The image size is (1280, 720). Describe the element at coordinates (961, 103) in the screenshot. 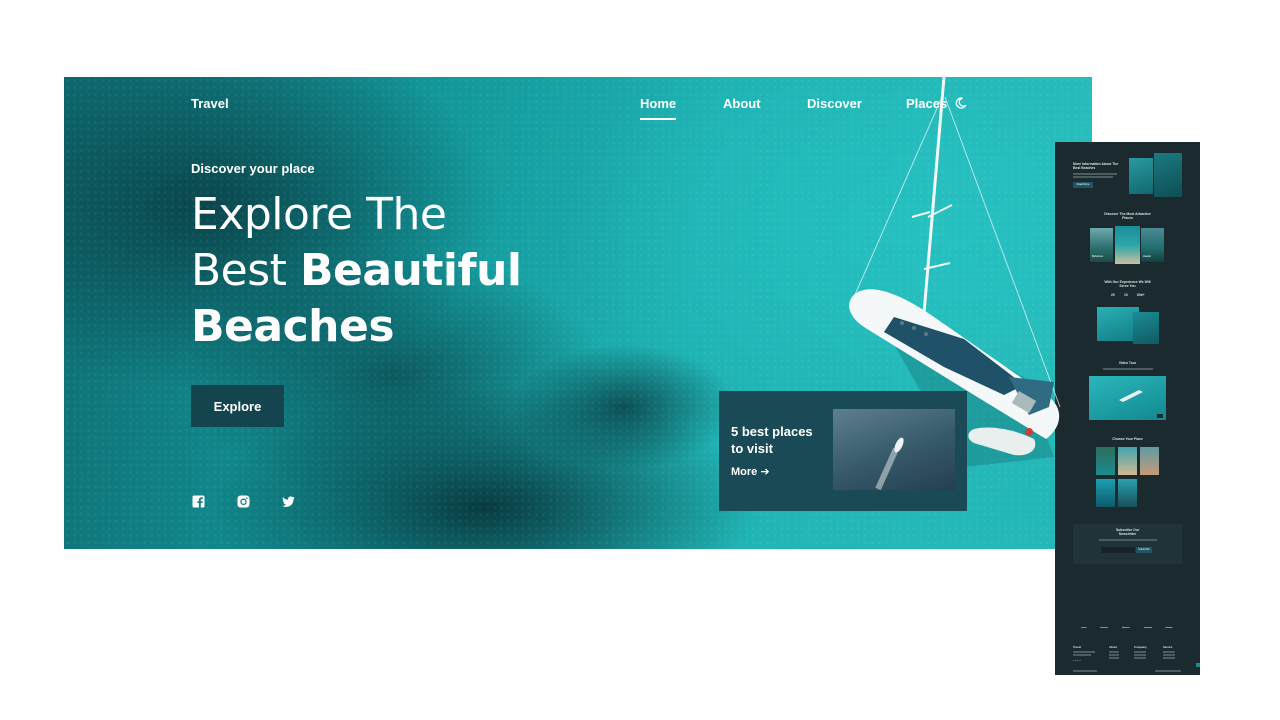

I see `moon-icon` at that location.